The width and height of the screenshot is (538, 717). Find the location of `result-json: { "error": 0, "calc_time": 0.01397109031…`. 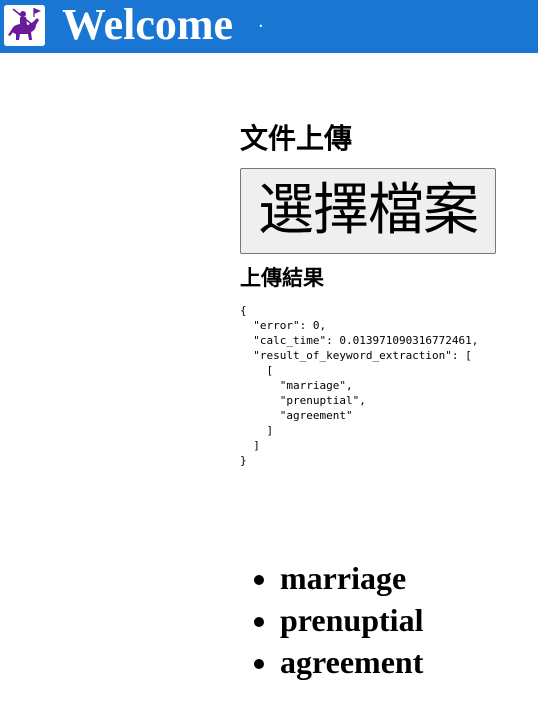

result-json: { "error": 0, "calc_time": 0.01397109031… is located at coordinates (359, 385).